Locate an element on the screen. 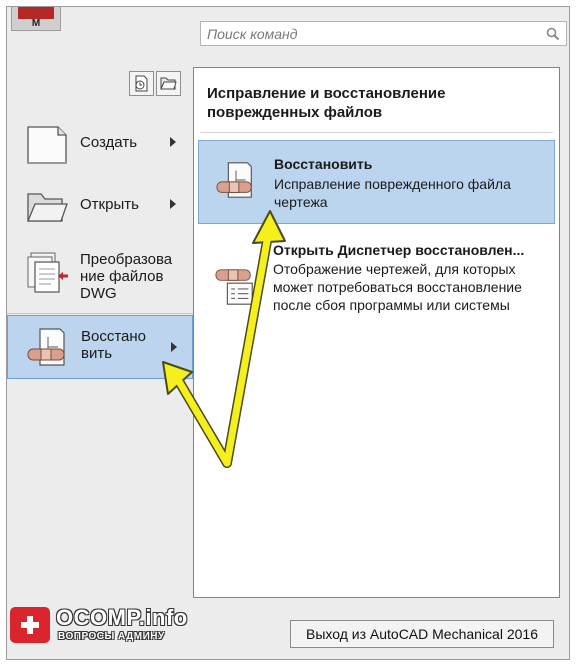 This screenshot has height=667, width=577. menu-item-convert-dwg: Преобразова ние файлов DWG is located at coordinates (100, 273).